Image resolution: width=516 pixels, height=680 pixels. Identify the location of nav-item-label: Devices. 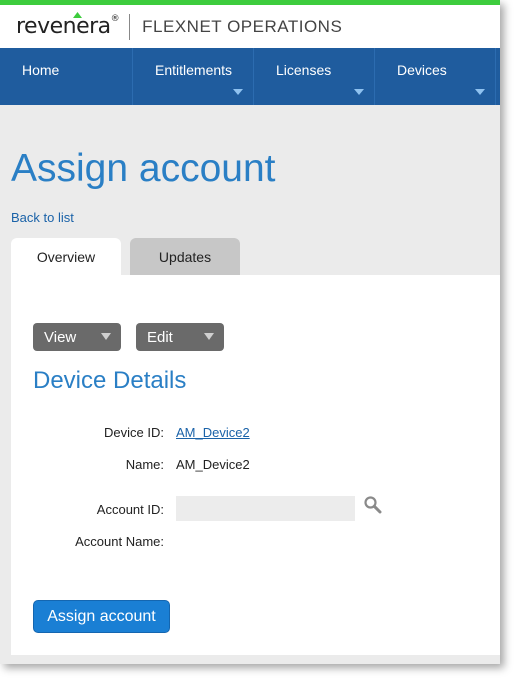
(422, 70).